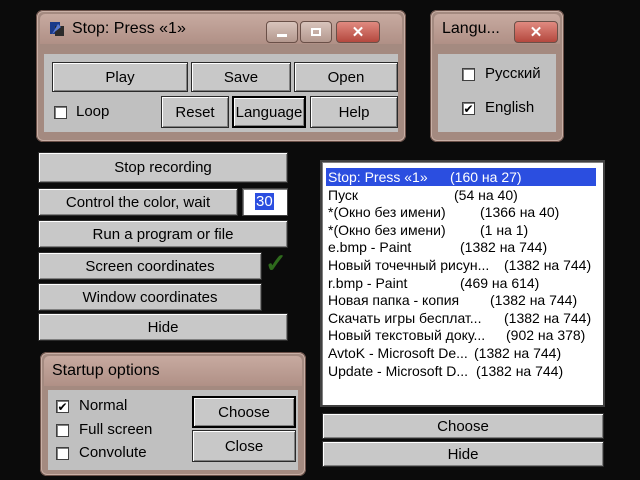 The height and width of the screenshot is (480, 640). Describe the element at coordinates (93, 111) in the screenshot. I see `loop-label: Loop` at that location.